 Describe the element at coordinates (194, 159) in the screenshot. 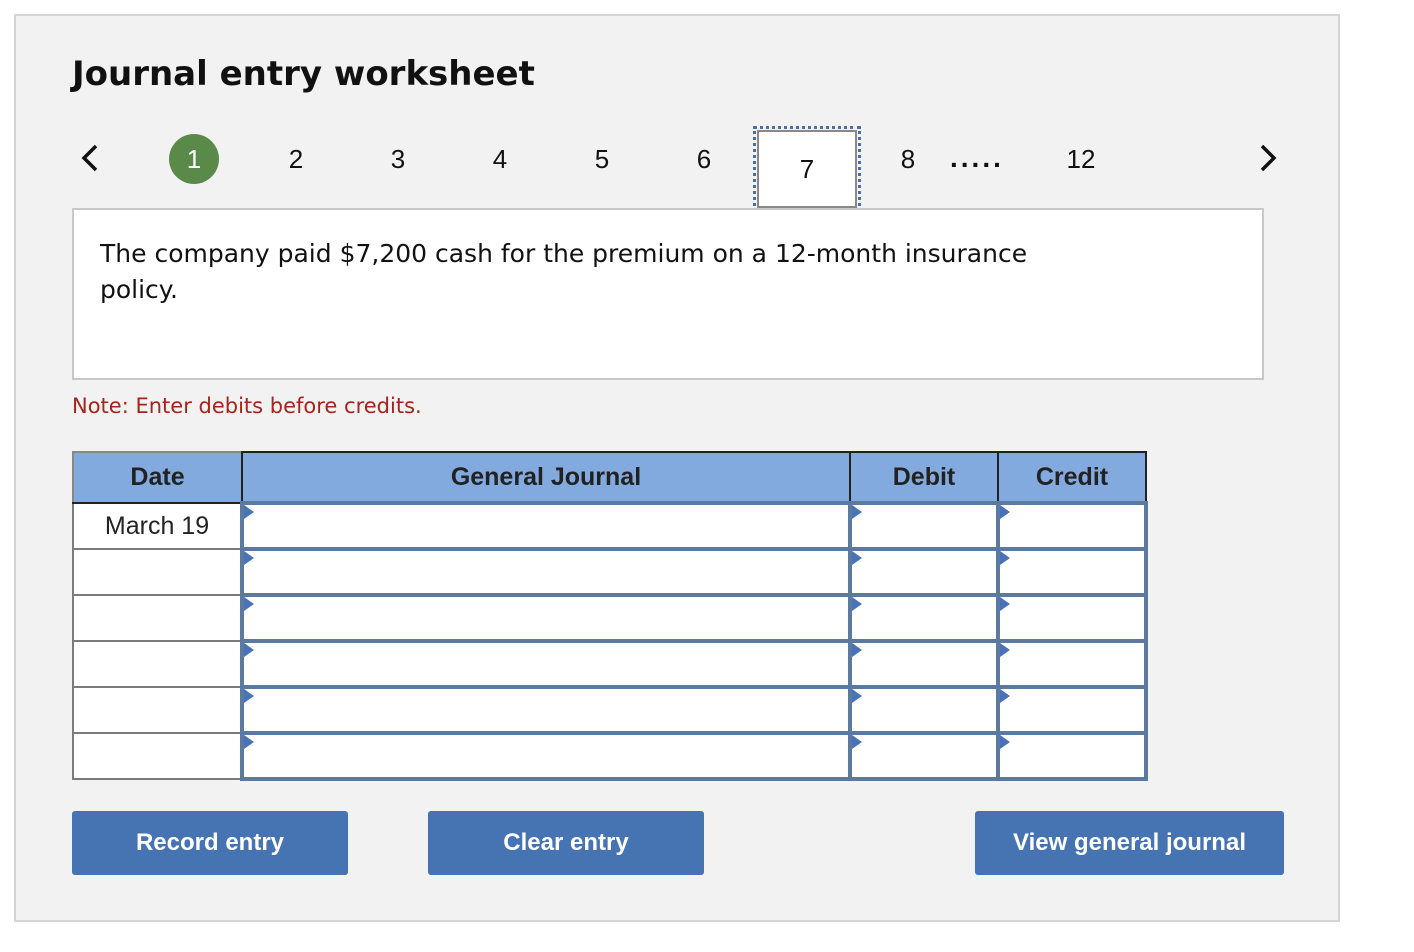

I see `step-1: 1` at that location.